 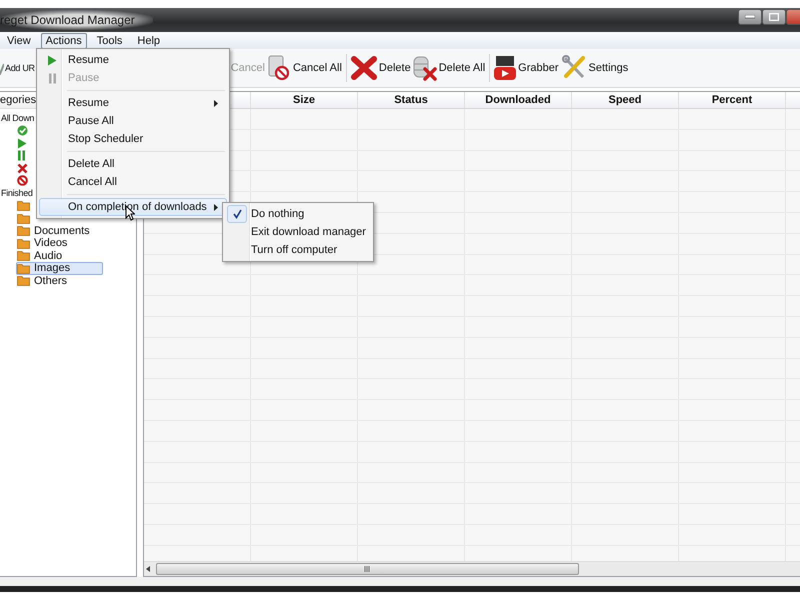 I want to click on menu-item: Delete All, so click(x=133, y=164).